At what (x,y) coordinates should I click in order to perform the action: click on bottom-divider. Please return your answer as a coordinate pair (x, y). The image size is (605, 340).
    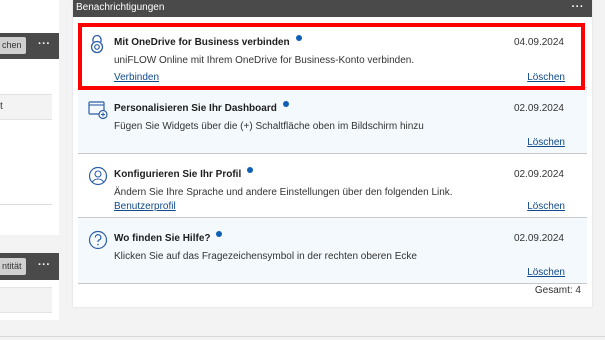
    Looking at the image, I should click on (302, 336).